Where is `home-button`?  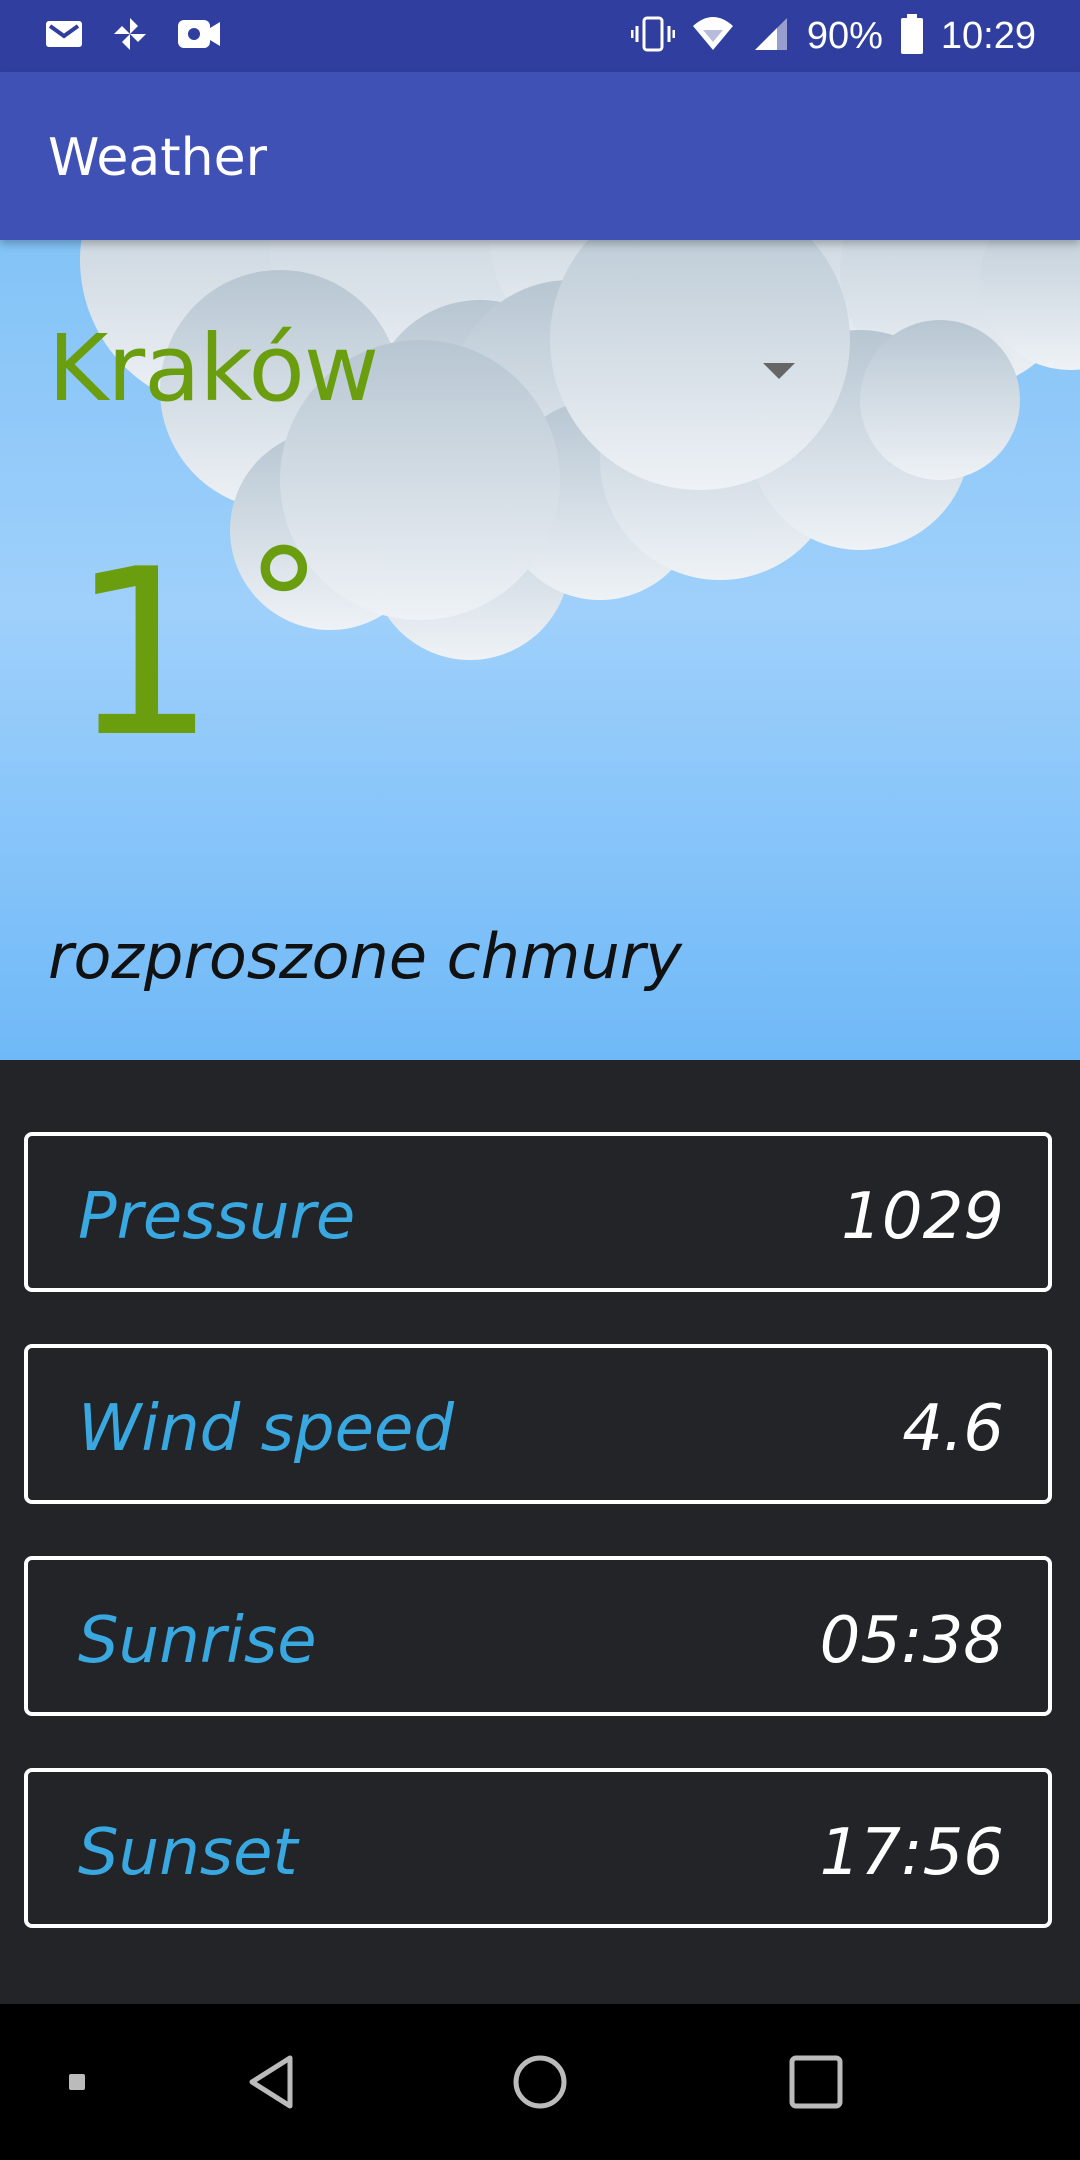
home-button is located at coordinates (540, 2082).